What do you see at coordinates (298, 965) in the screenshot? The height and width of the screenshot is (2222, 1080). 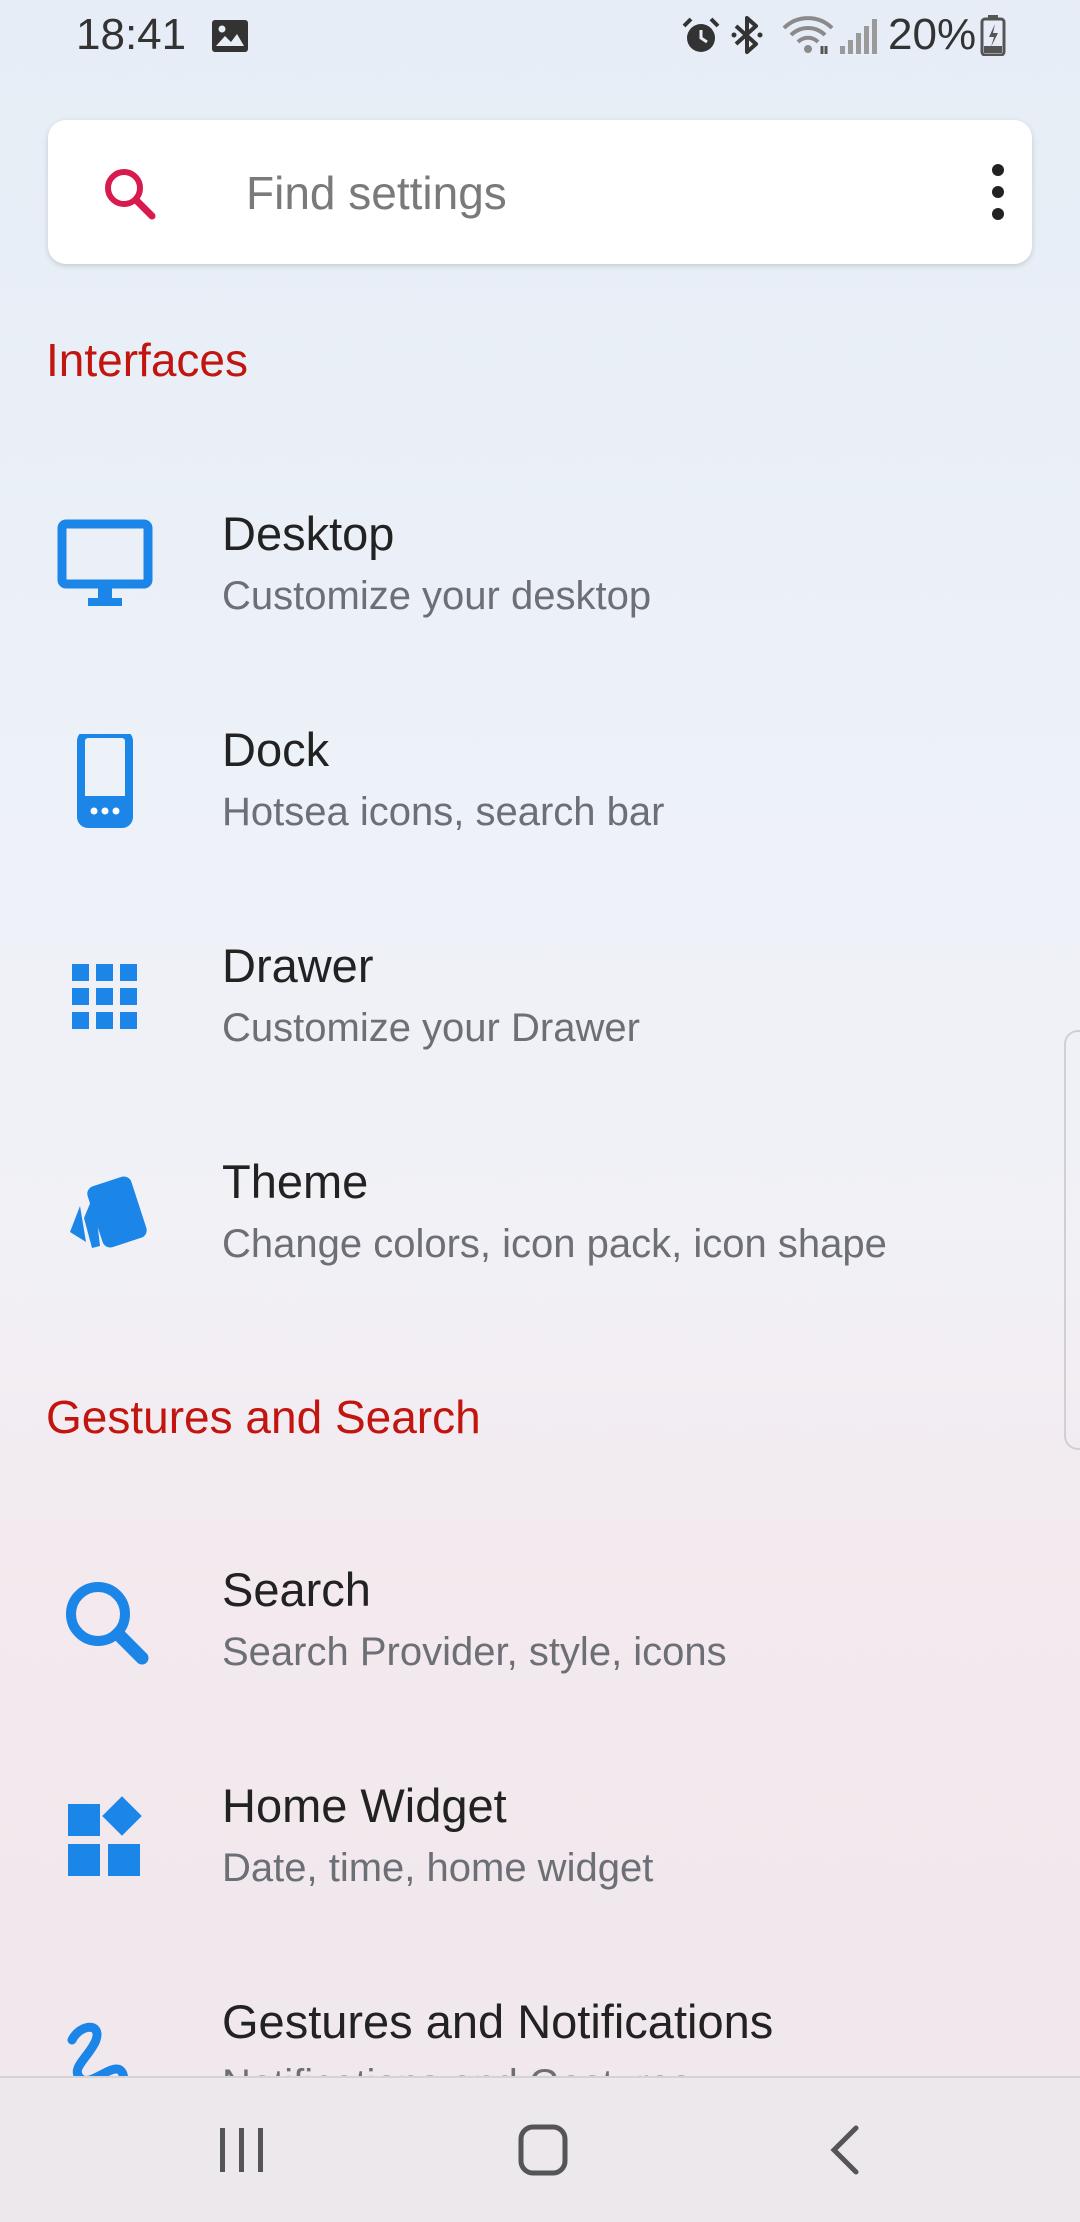 I see `list-item-title: Drawer` at bounding box center [298, 965].